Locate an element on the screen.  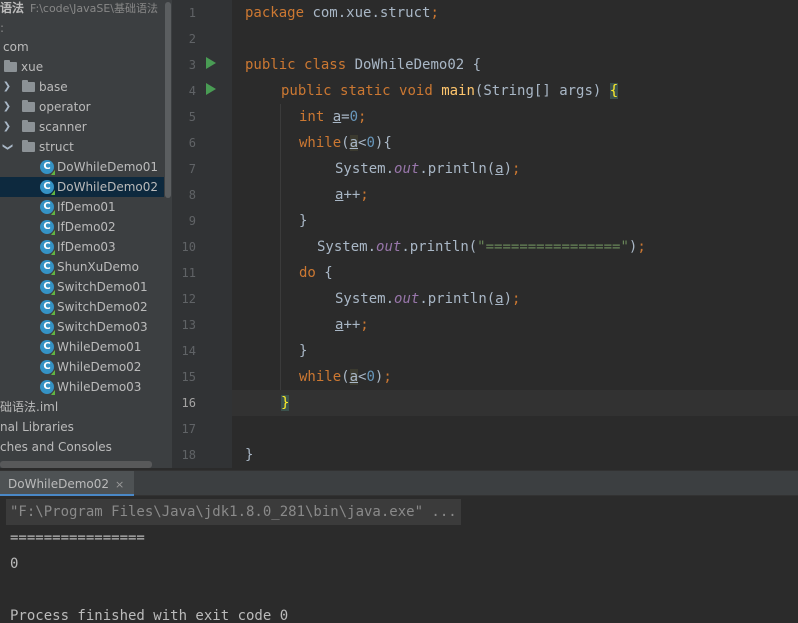
tree-item-switchdemo01: C SwitchDemo01 is located at coordinates (82, 287).